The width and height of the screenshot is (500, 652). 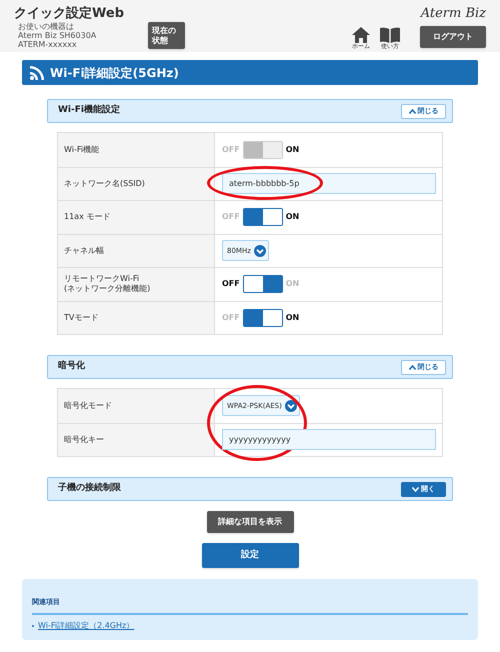 What do you see at coordinates (250, 555) in the screenshot?
I see `submit-button: 設定` at bounding box center [250, 555].